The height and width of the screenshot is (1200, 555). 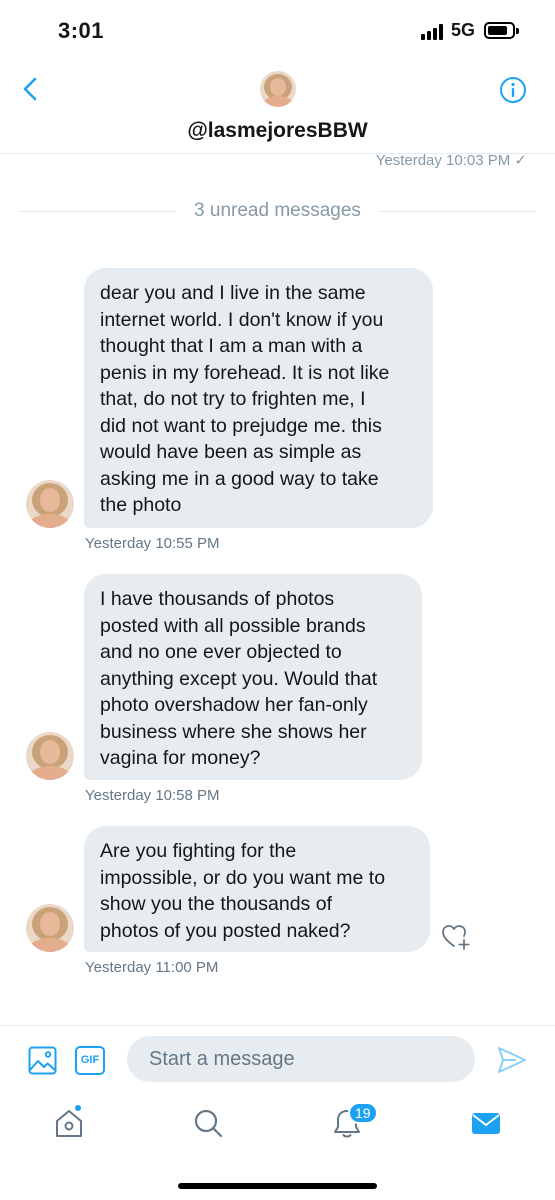 I want to click on status-time: 3:01, so click(x=81, y=30).